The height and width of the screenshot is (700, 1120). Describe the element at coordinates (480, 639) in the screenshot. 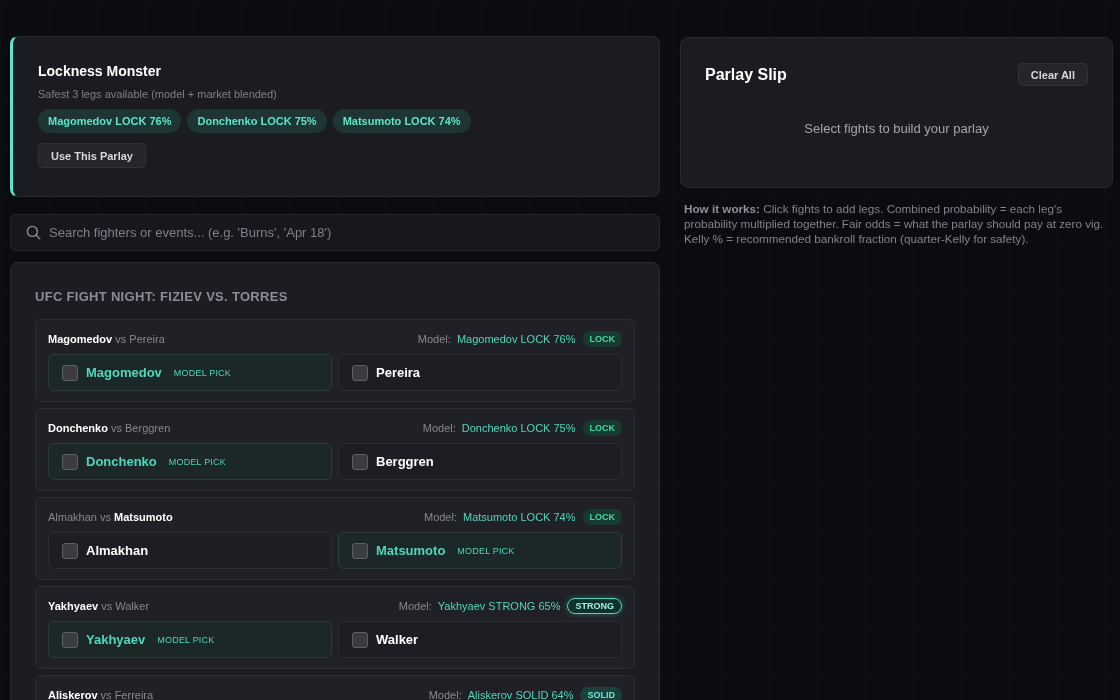

I see `fighter-option: Walker` at that location.